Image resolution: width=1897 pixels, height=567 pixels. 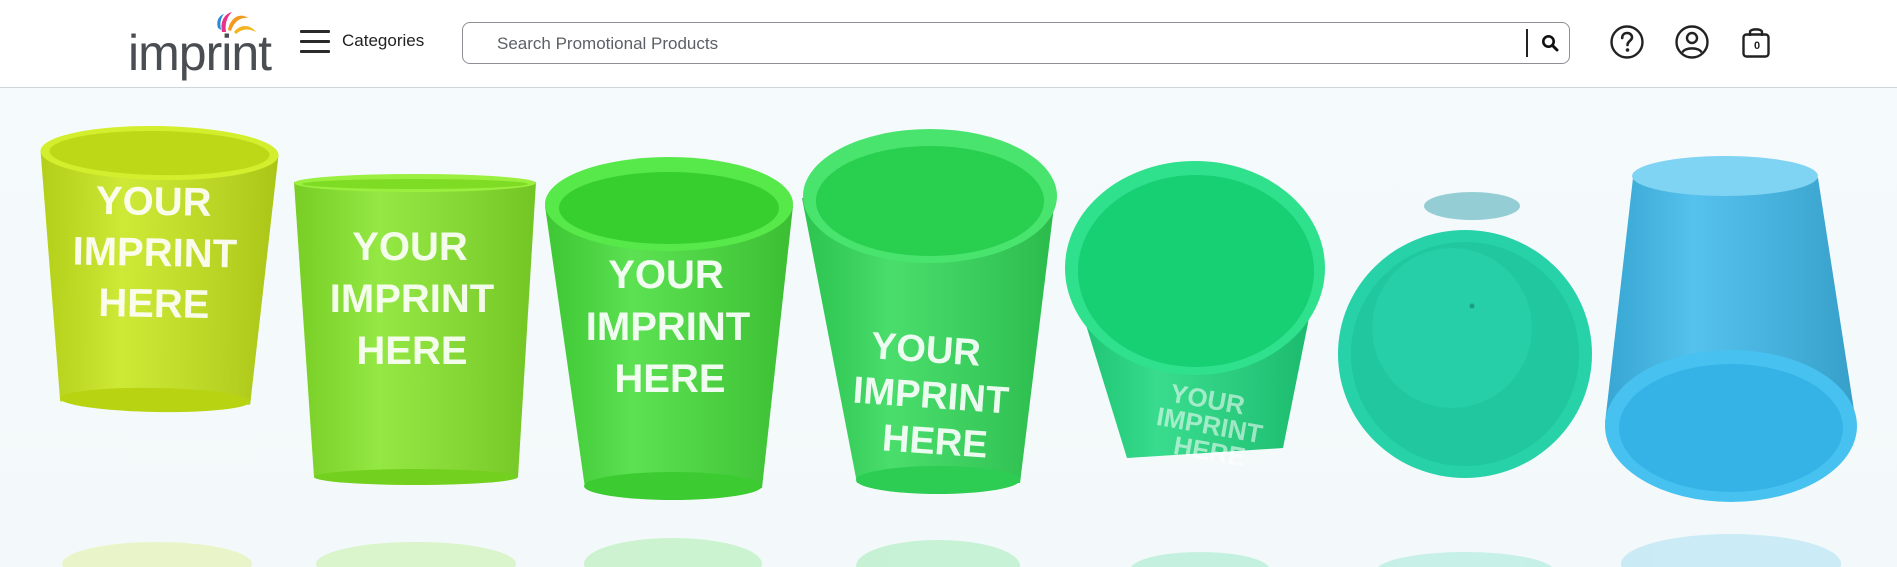 What do you see at coordinates (669, 379) in the screenshot?
I see `cup-3-imprint-line-3: HERE` at bounding box center [669, 379].